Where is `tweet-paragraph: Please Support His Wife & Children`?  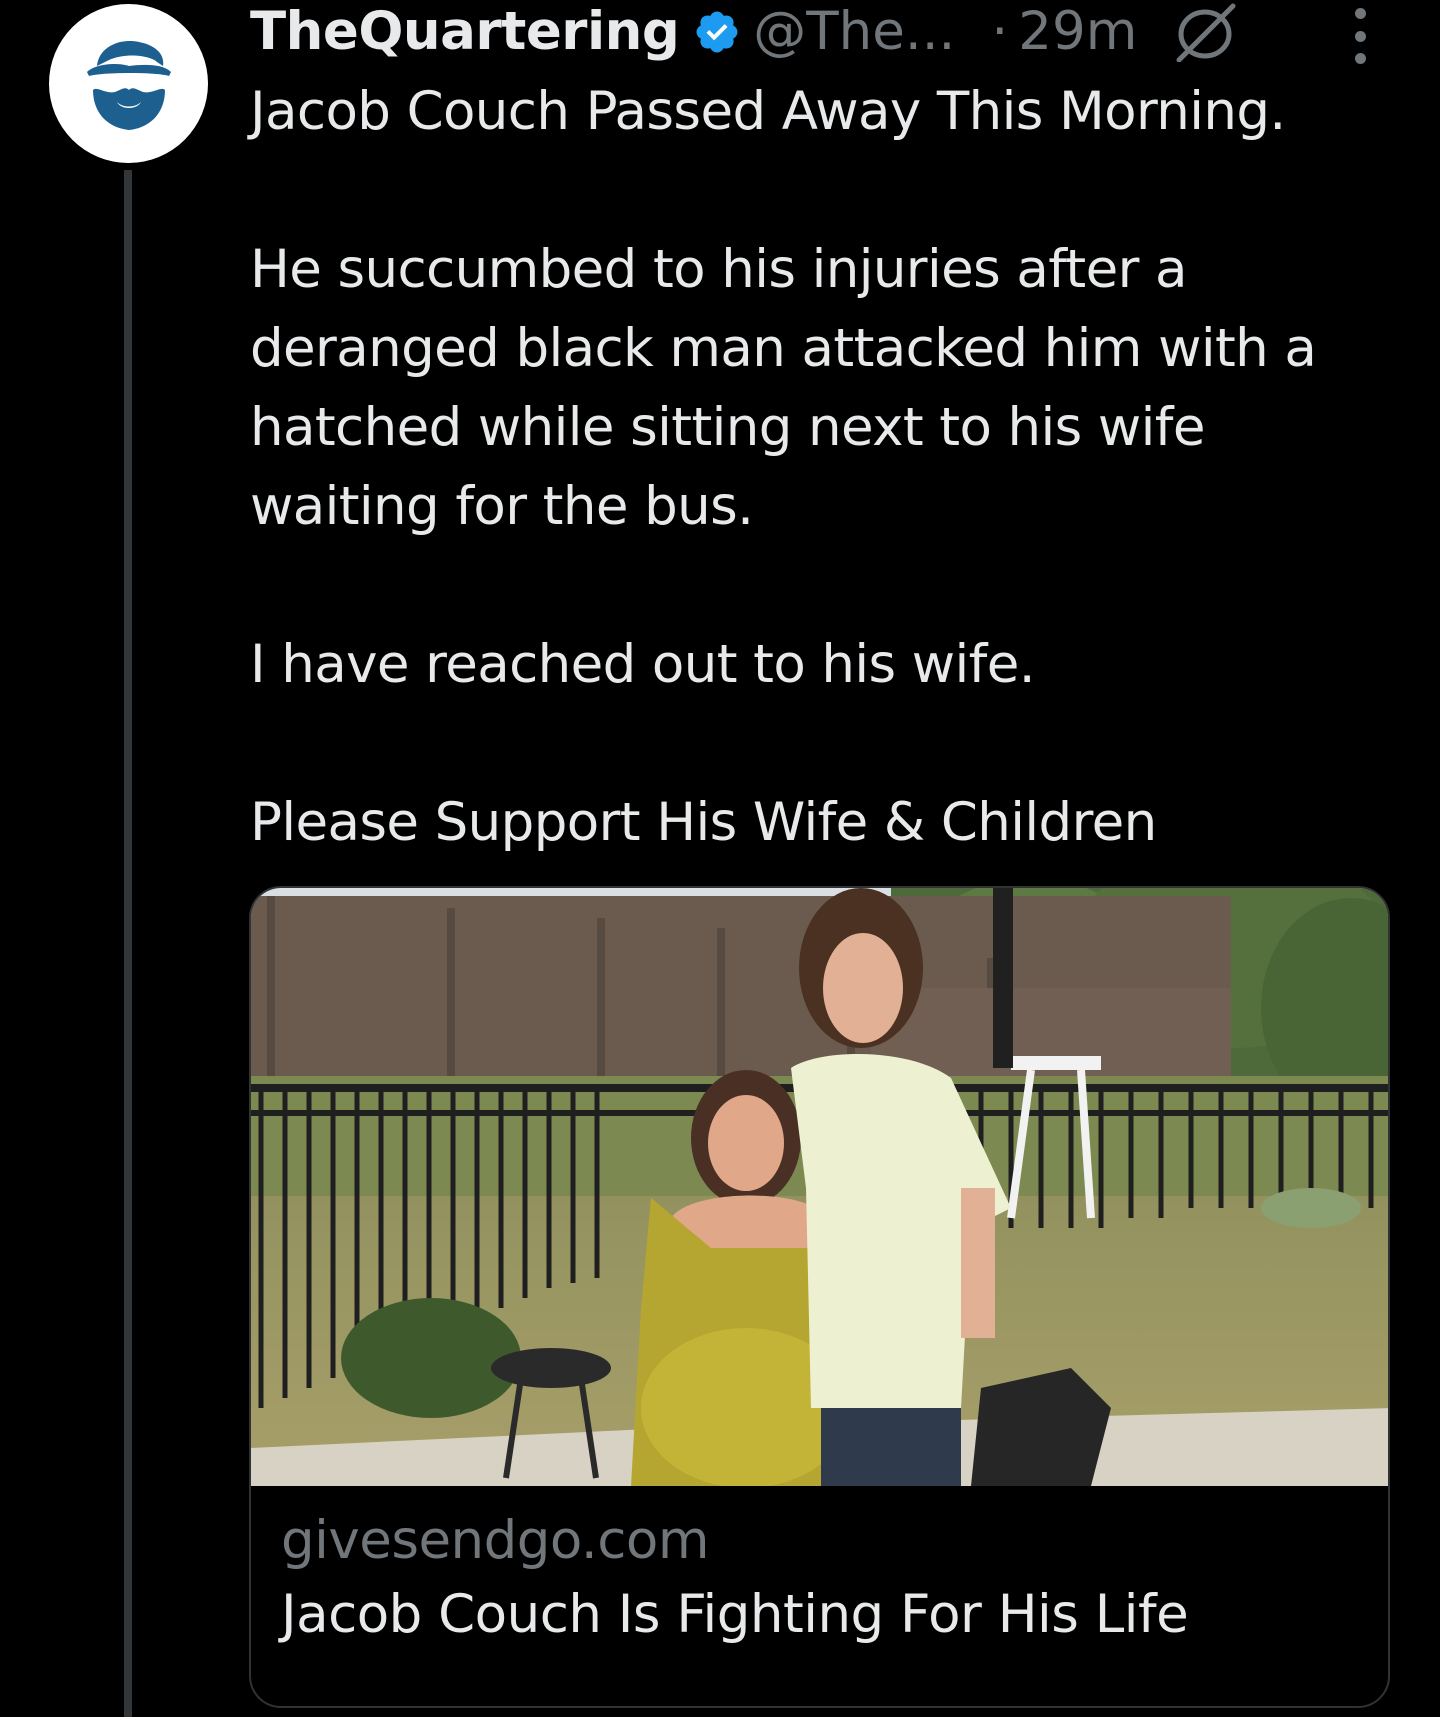
tweet-paragraph: Please Support His Wife & Children is located at coordinates (703, 822).